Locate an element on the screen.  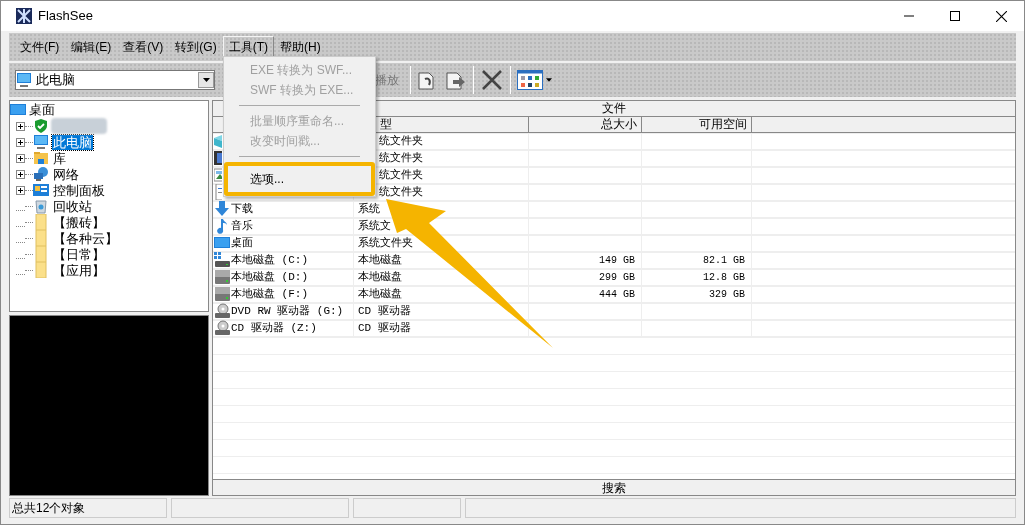
tree-item: 回收站 is located at coordinates (72, 206).